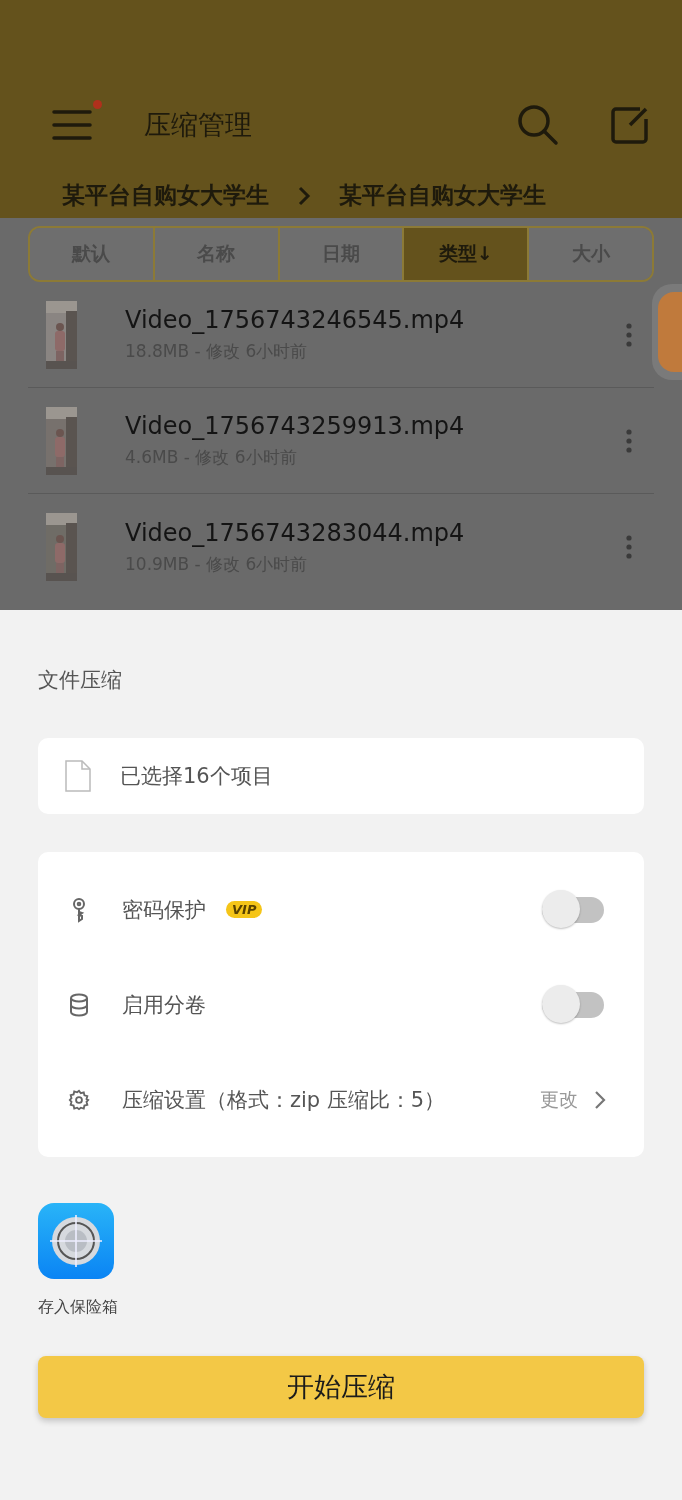 The width and height of the screenshot is (682, 1500). Describe the element at coordinates (573, 1099) in the screenshot. I see `change-link: 更改` at that location.